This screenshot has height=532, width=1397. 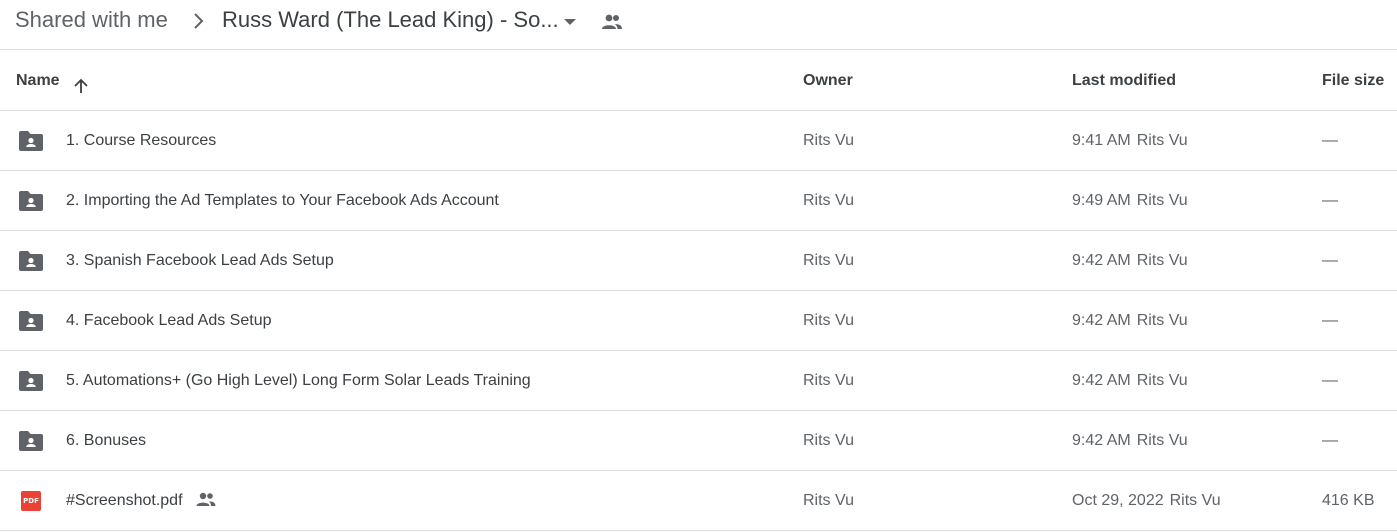 I want to click on file-name: 3. Spanish Facebook Lead Ads Setup, so click(x=200, y=260).